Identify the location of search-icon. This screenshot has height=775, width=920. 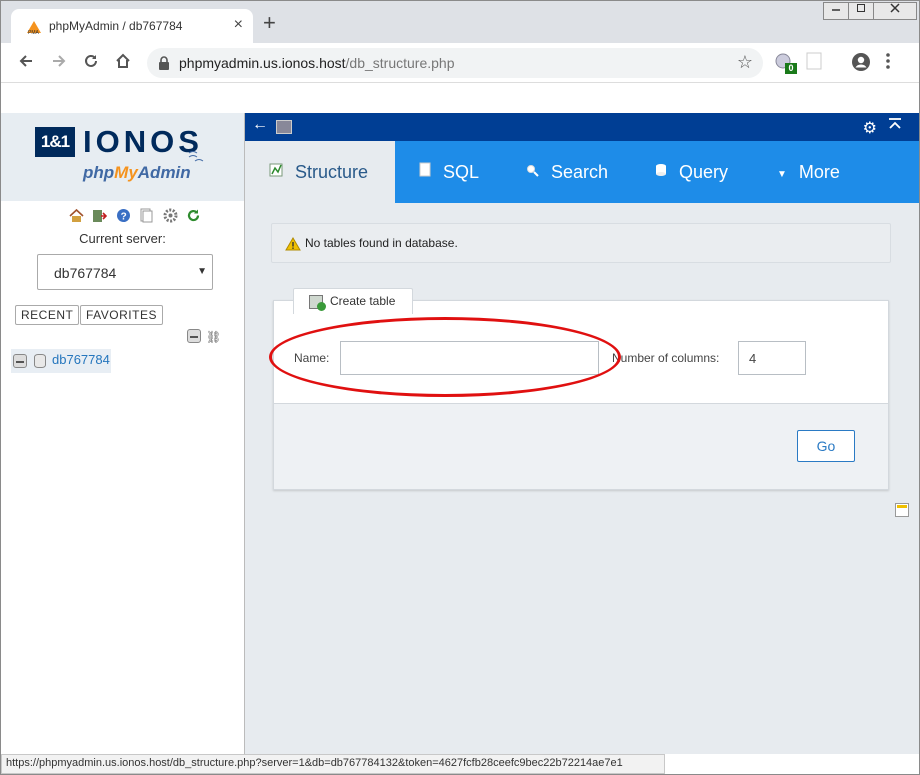
(532, 173).